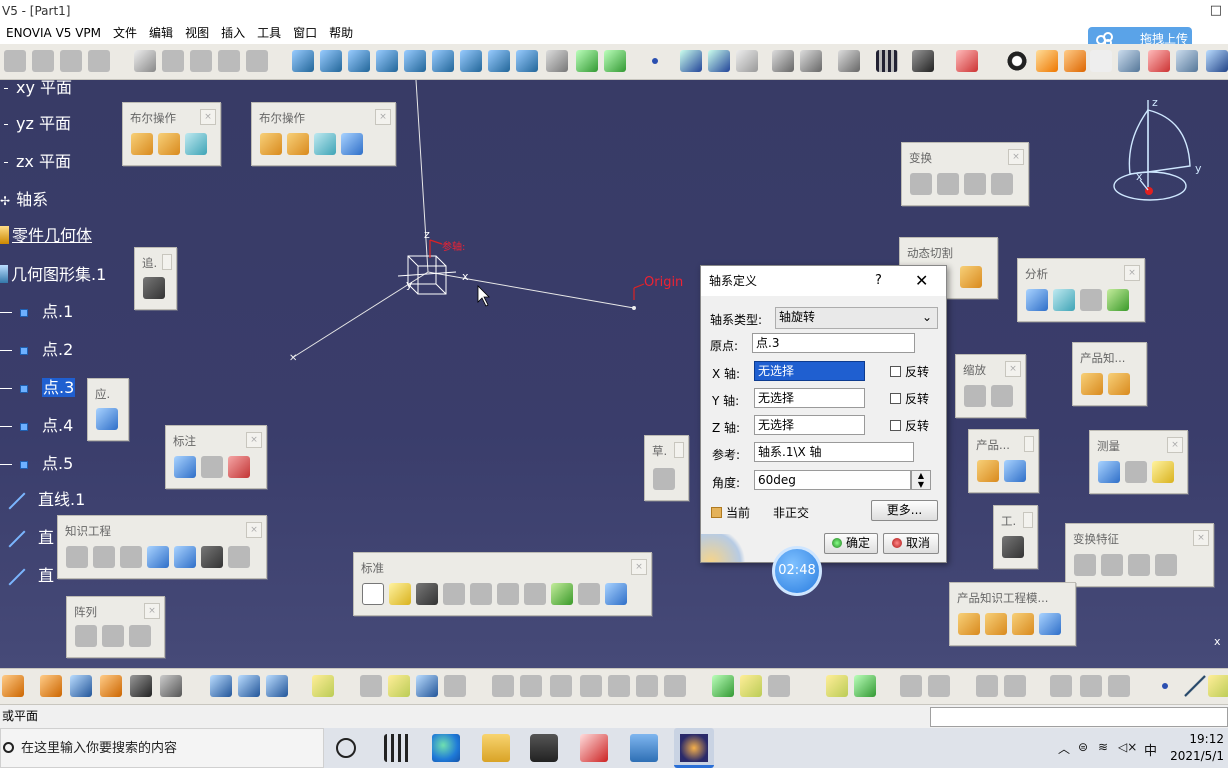  Describe the element at coordinates (1083, 747) in the screenshot. I see `network-icon: ⊜` at that location.